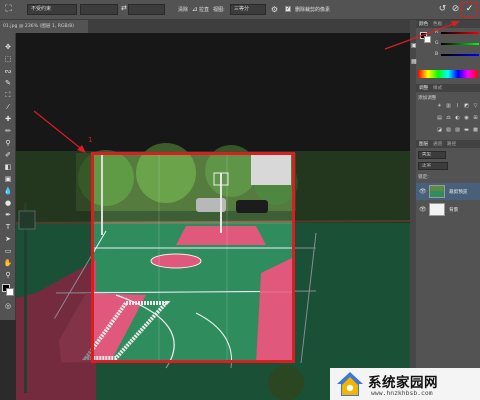 The width and height of the screenshot is (480, 400). What do you see at coordinates (457, 106) in the screenshot?
I see `curves-adj-icon: ⌇` at bounding box center [457, 106].